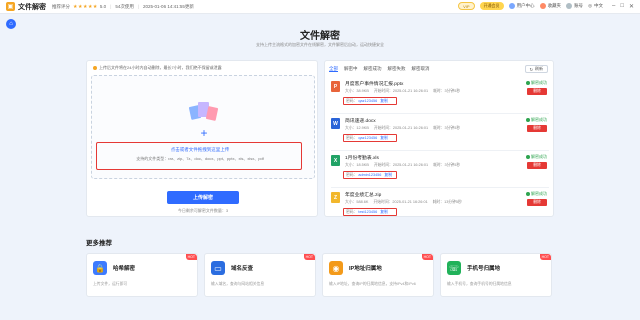 This screenshot has width=640, height=320. Describe the element at coordinates (365, 269) in the screenshot. I see `card-title: IP地址归属地` at that location.